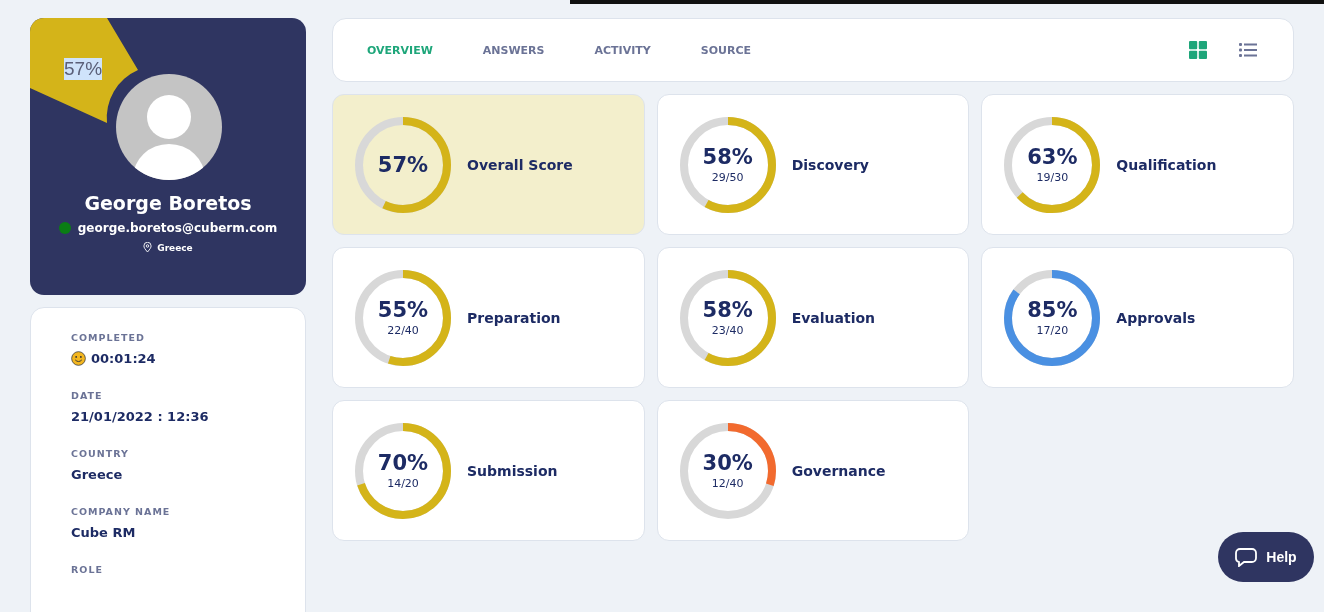  Describe the element at coordinates (175, 247) in the screenshot. I see `profile-location: Greece` at that location.